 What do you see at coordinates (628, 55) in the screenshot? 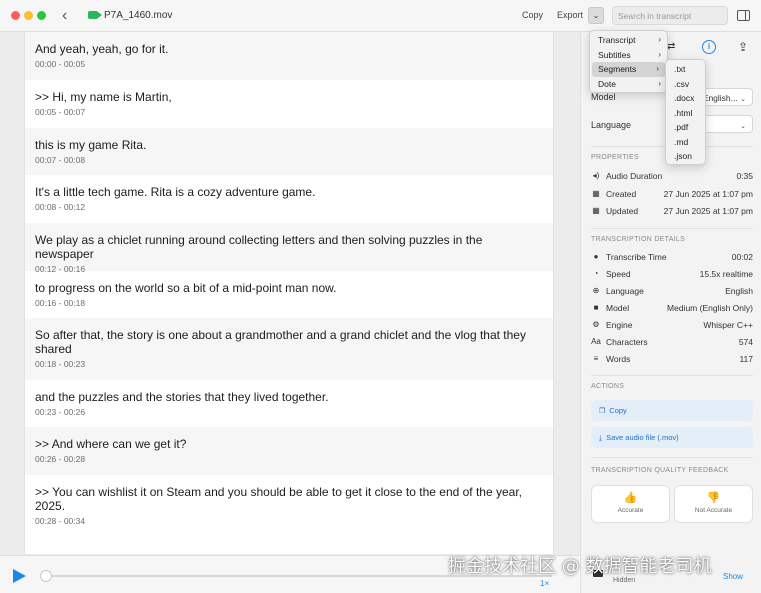
I see `menu-item-subtitles: Subtitles ›` at bounding box center [628, 55].